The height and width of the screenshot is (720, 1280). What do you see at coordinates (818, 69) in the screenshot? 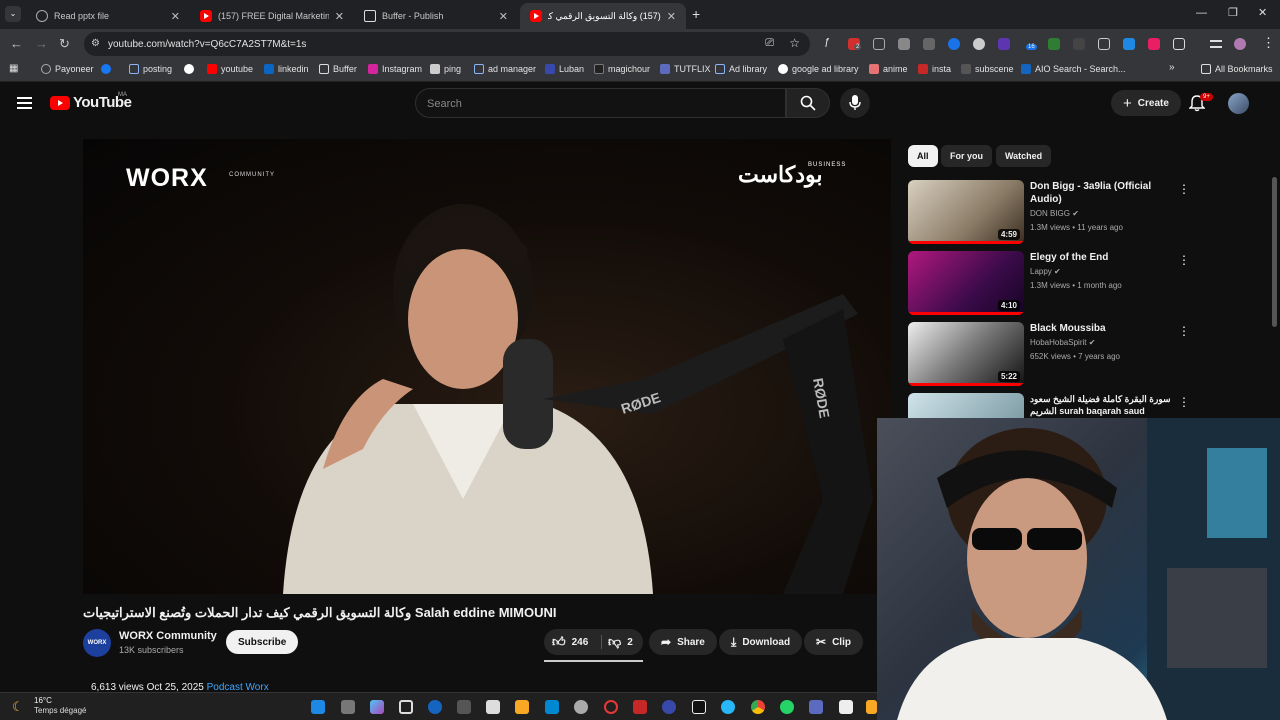
I see `bookmark-google-ad-library: google ad library` at bounding box center [818, 69].